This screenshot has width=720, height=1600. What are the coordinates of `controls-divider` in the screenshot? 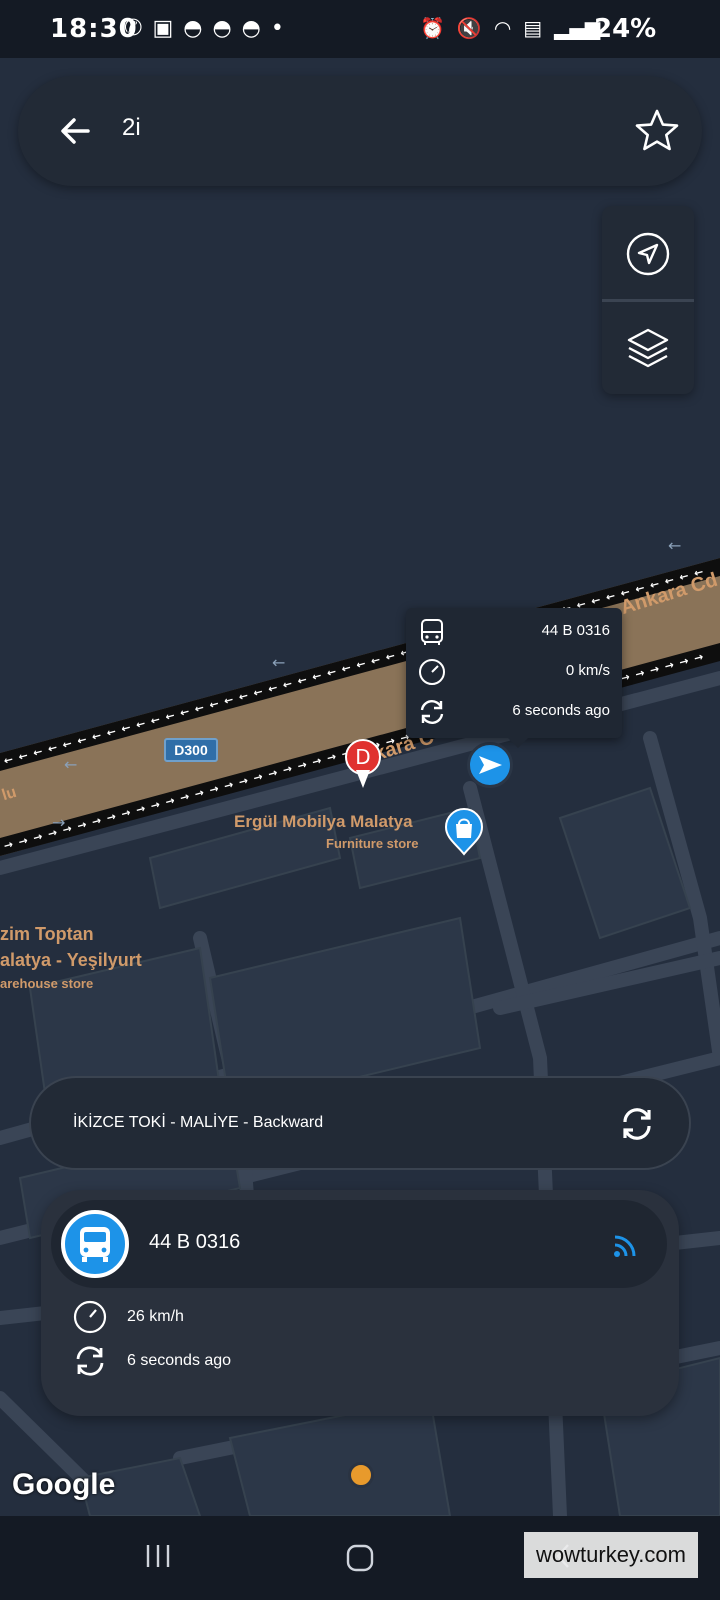 It's located at (648, 300).